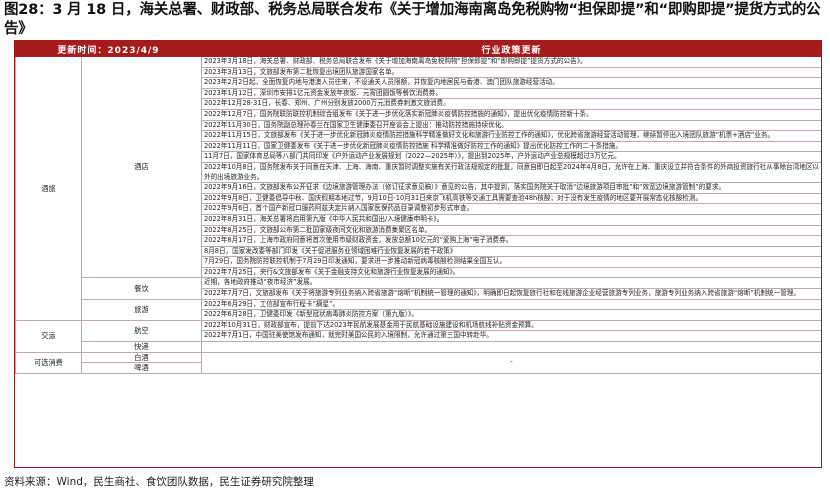 The image size is (830, 492). Describe the element at coordinates (141, 368) in the screenshot. I see `subcategory-beer: 啤酒` at that location.